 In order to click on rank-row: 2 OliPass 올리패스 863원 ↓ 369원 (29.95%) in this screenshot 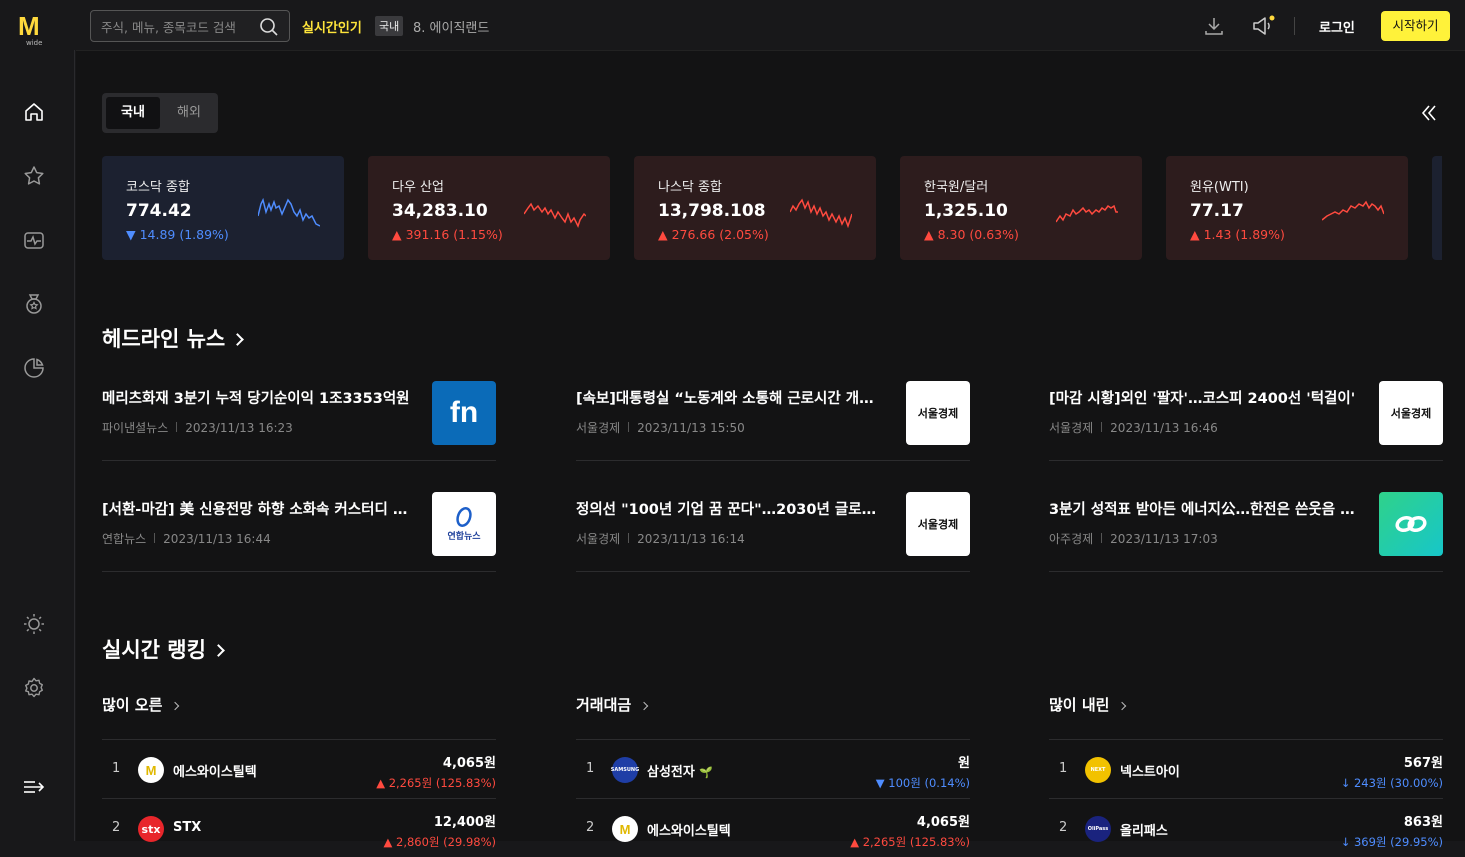, I will do `click(1246, 827)`.